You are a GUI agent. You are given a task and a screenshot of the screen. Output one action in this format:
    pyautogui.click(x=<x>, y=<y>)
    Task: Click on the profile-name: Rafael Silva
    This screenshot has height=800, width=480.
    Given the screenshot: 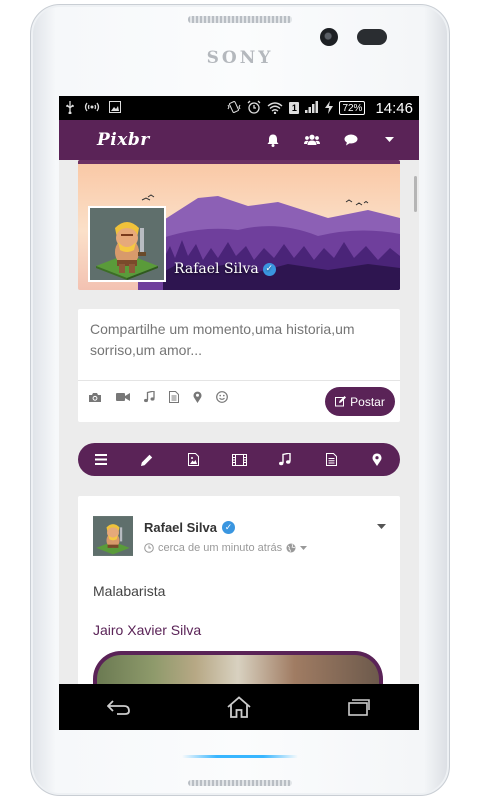 What is the action you would take?
    pyautogui.click(x=216, y=269)
    